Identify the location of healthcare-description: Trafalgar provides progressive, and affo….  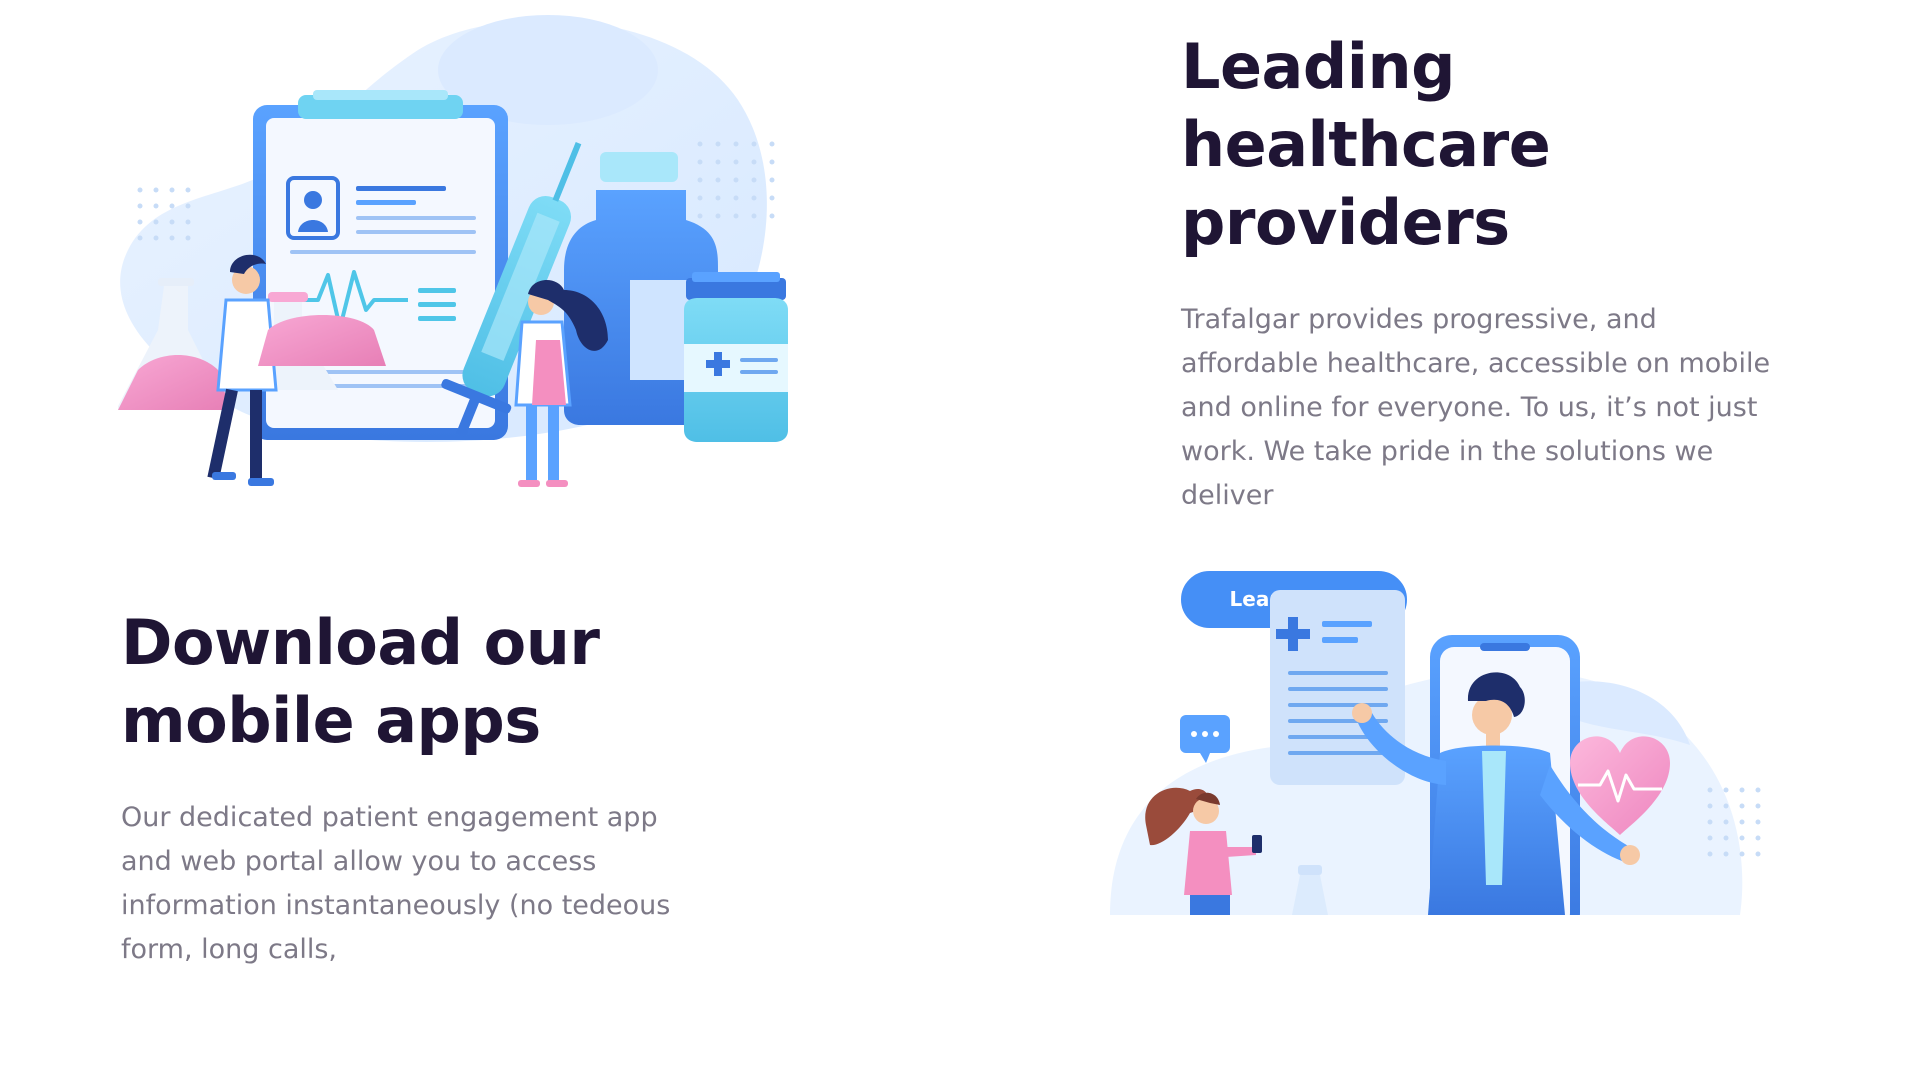
(1476, 407).